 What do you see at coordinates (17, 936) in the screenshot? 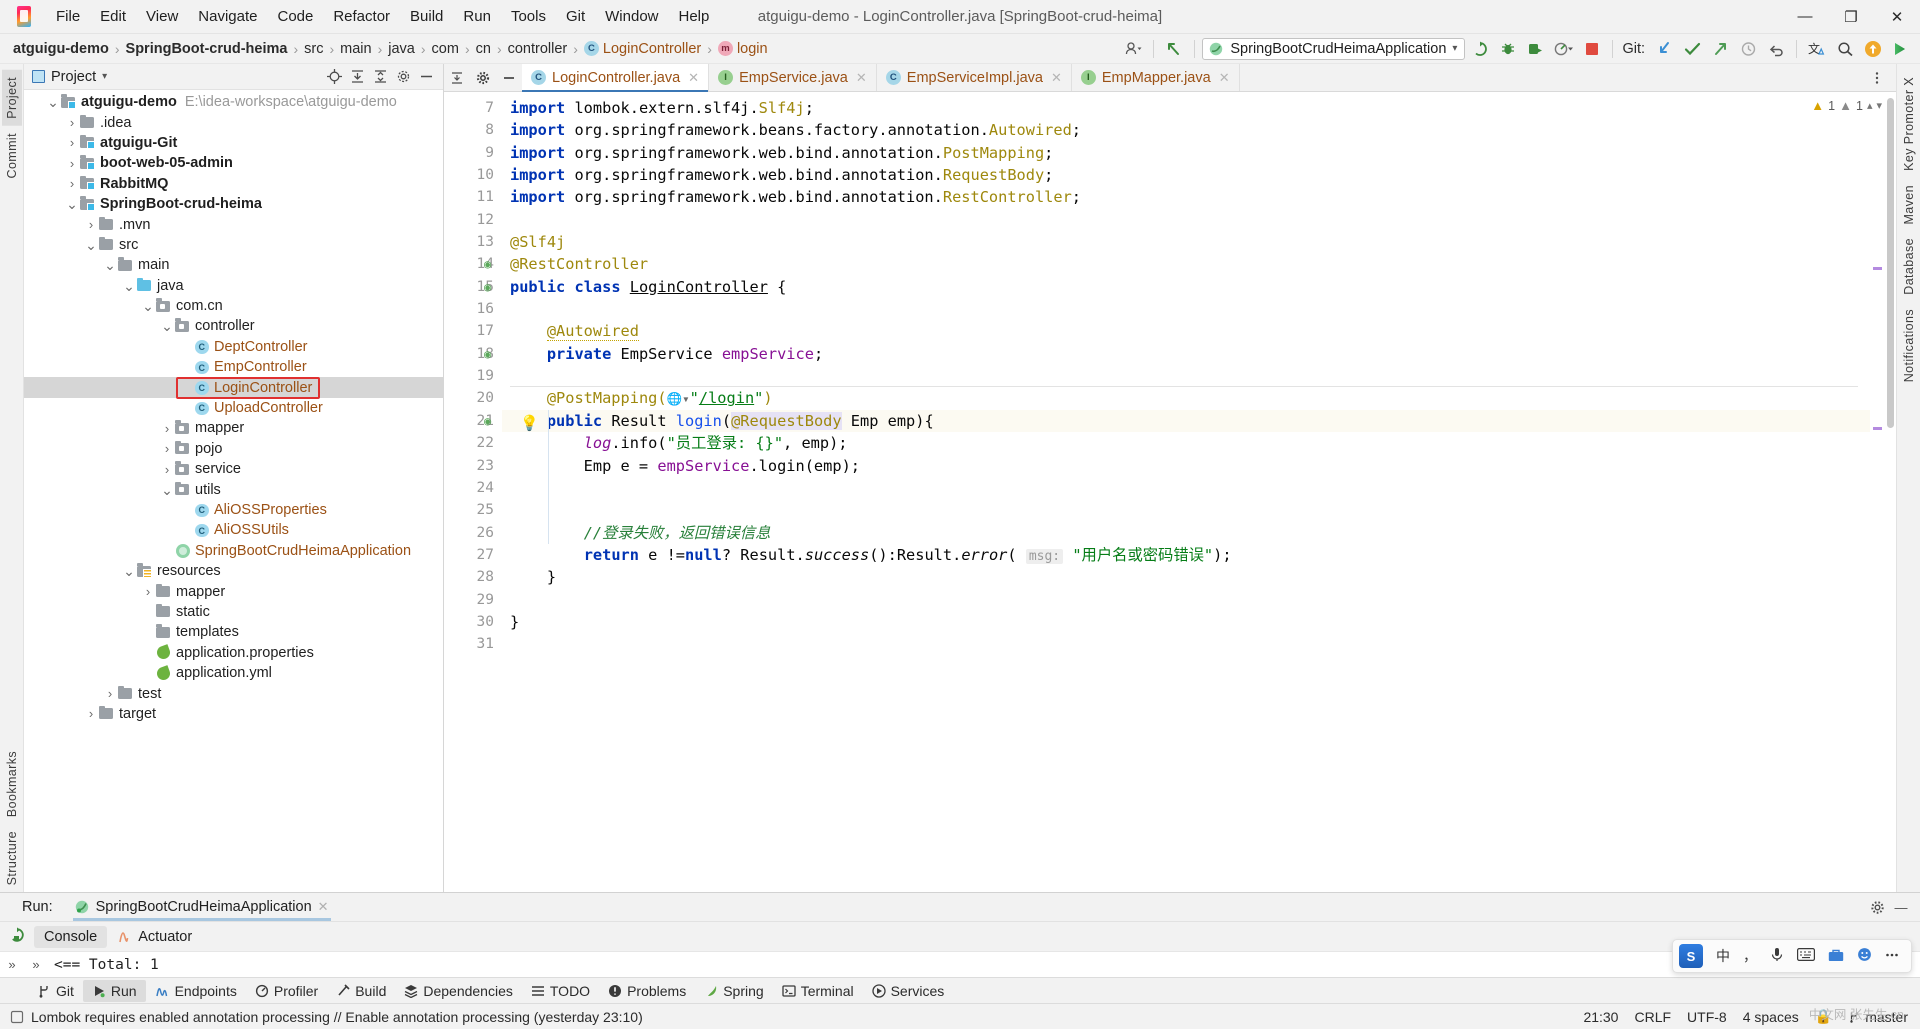
I see `rerun-icon` at bounding box center [17, 936].